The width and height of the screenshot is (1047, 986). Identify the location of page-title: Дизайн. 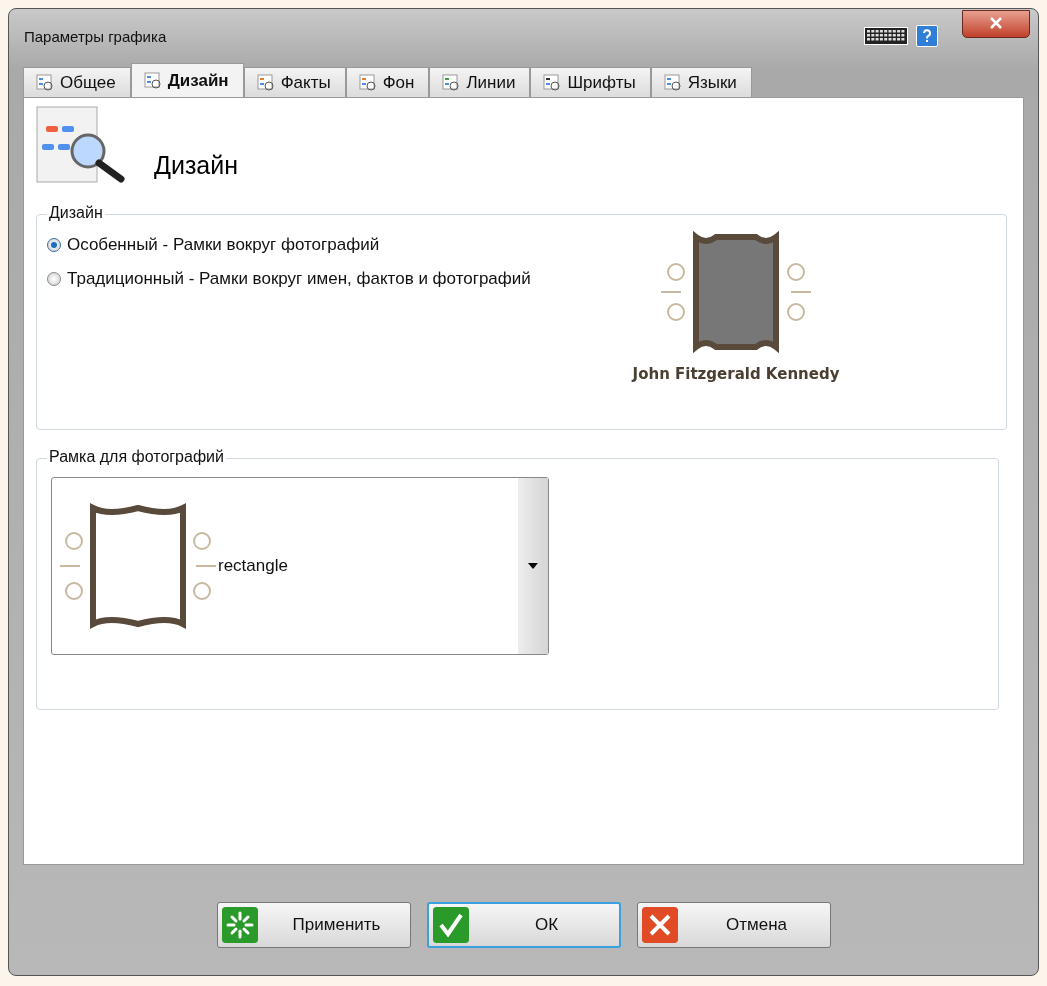
(196, 166).